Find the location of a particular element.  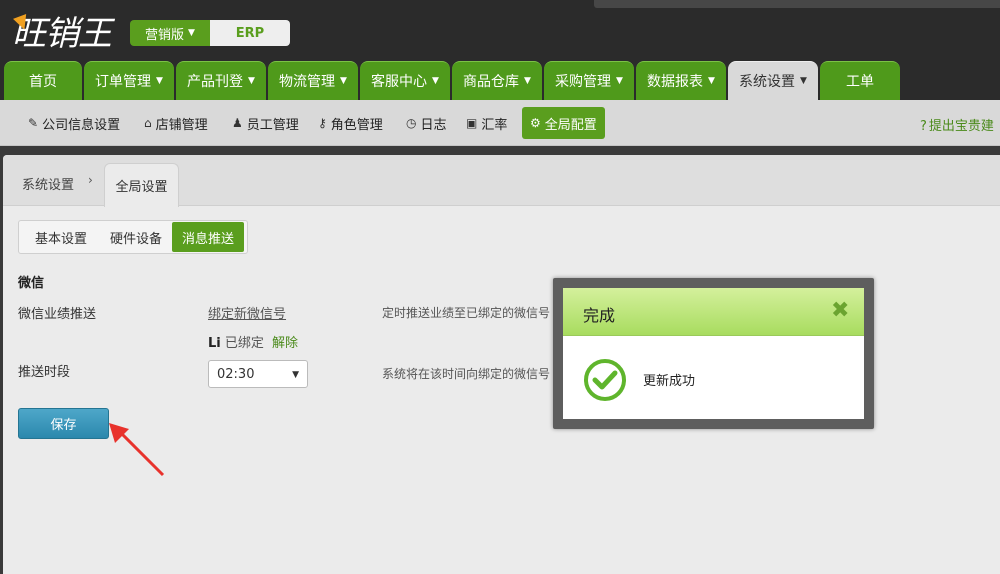

dialog-message: 更新成功 is located at coordinates (669, 381).